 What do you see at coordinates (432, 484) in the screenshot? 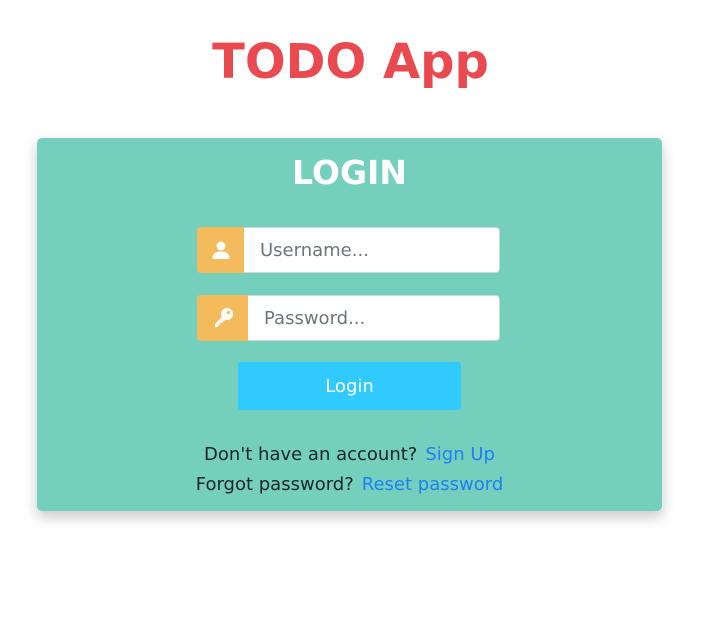
I see `reset-password-link: Reset password` at bounding box center [432, 484].